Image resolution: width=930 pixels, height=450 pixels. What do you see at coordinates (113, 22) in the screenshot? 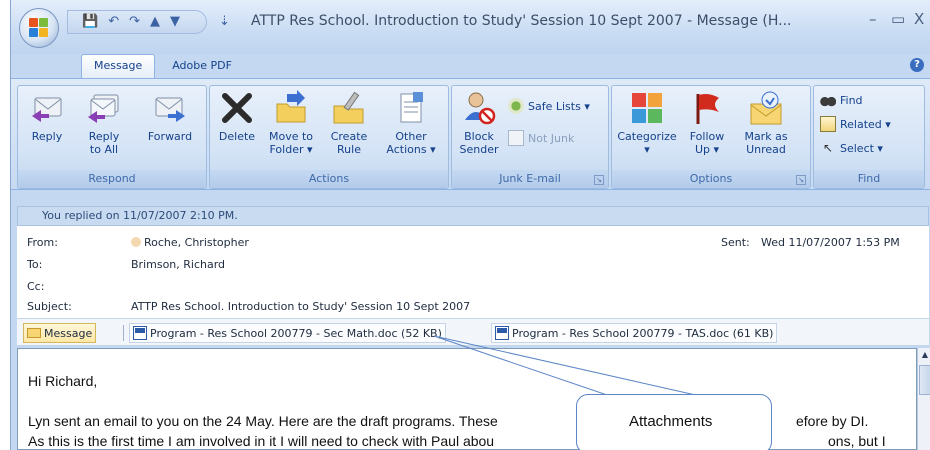
I see `undo-icon: ↶` at bounding box center [113, 22].